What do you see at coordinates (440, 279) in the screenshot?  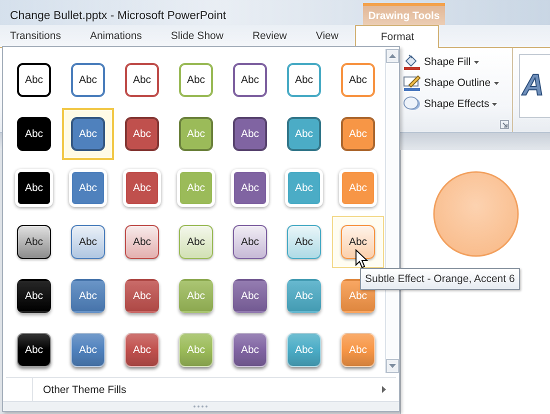 I see `tooltip: Subtle Effect - Orange, Accent 6` at bounding box center [440, 279].